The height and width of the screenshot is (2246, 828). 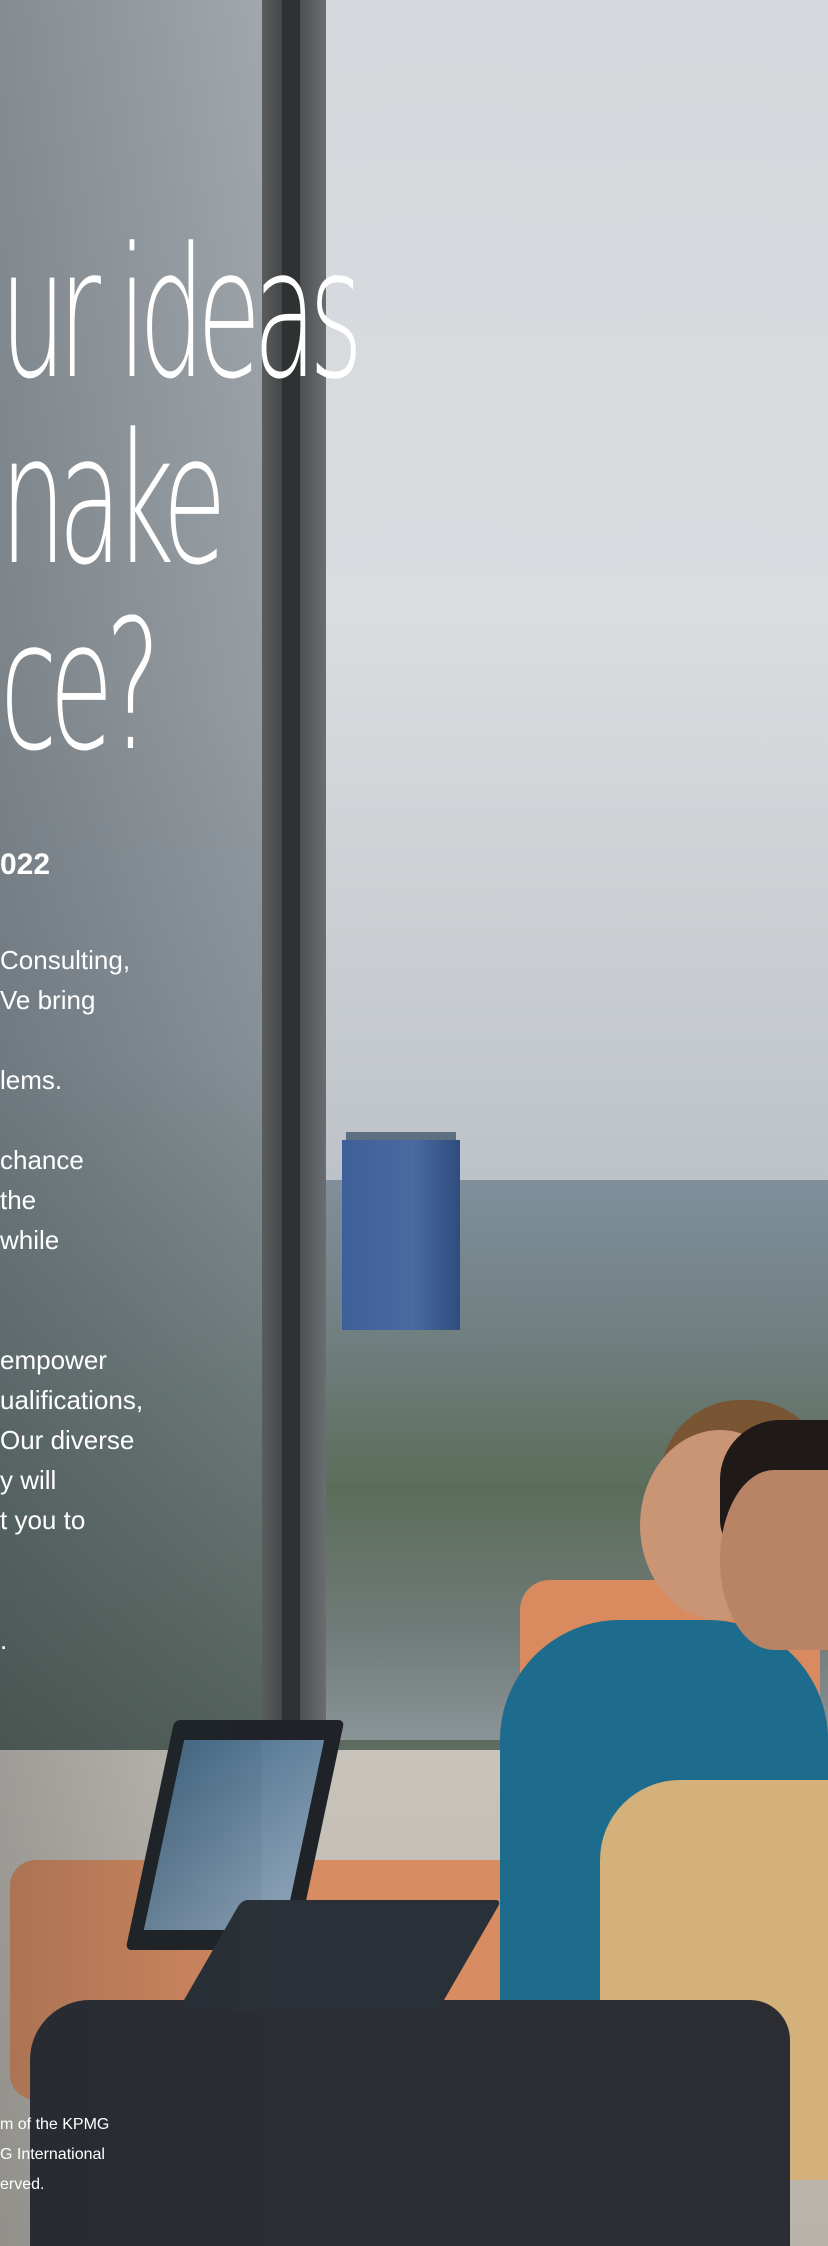 I want to click on body-line: lems., so click(x=31, y=1080).